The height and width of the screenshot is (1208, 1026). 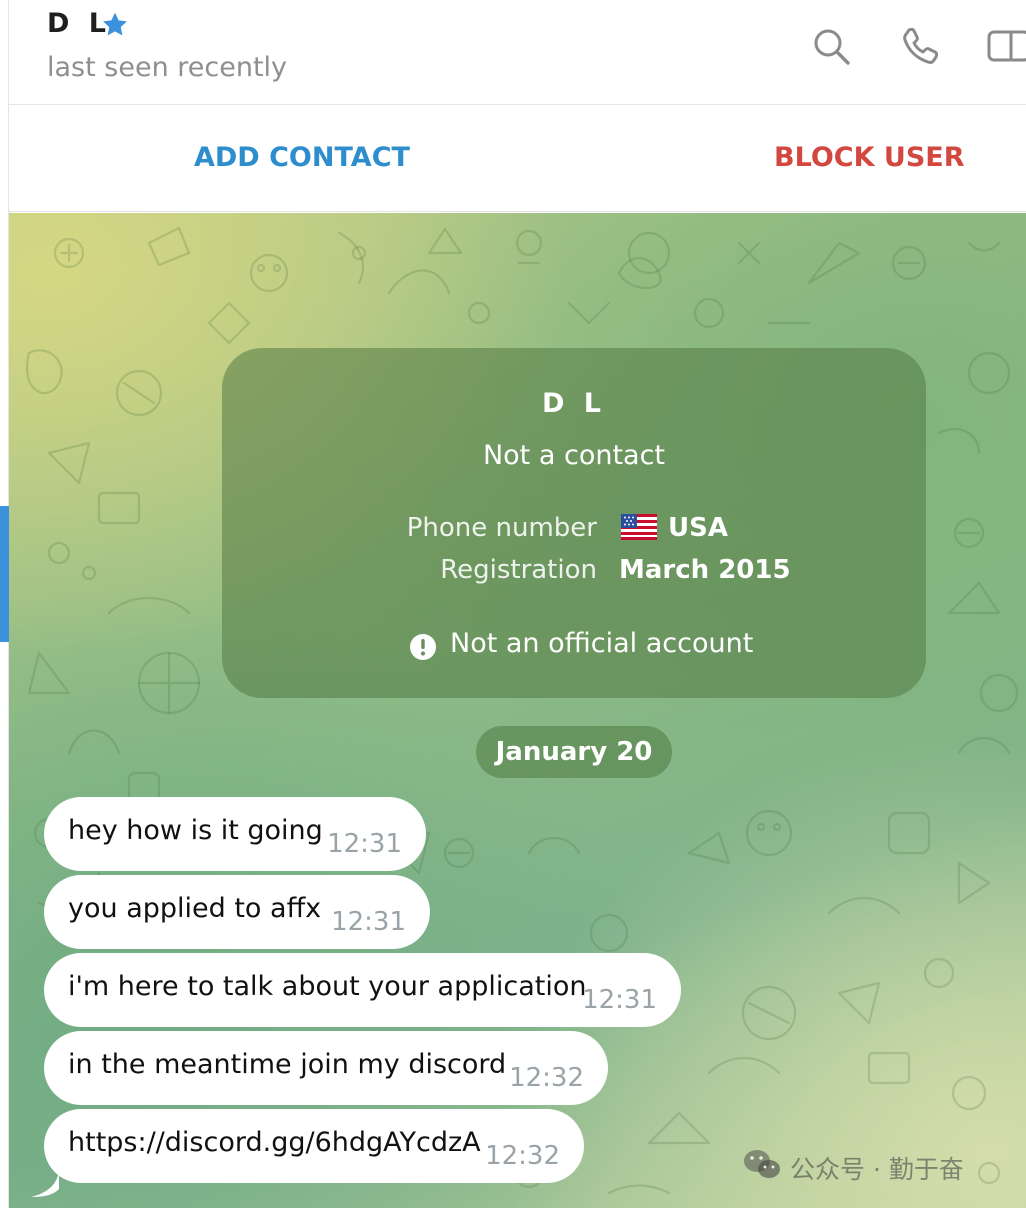 I want to click on message-bubble: you applied to affx 12:31, so click(x=237, y=912).